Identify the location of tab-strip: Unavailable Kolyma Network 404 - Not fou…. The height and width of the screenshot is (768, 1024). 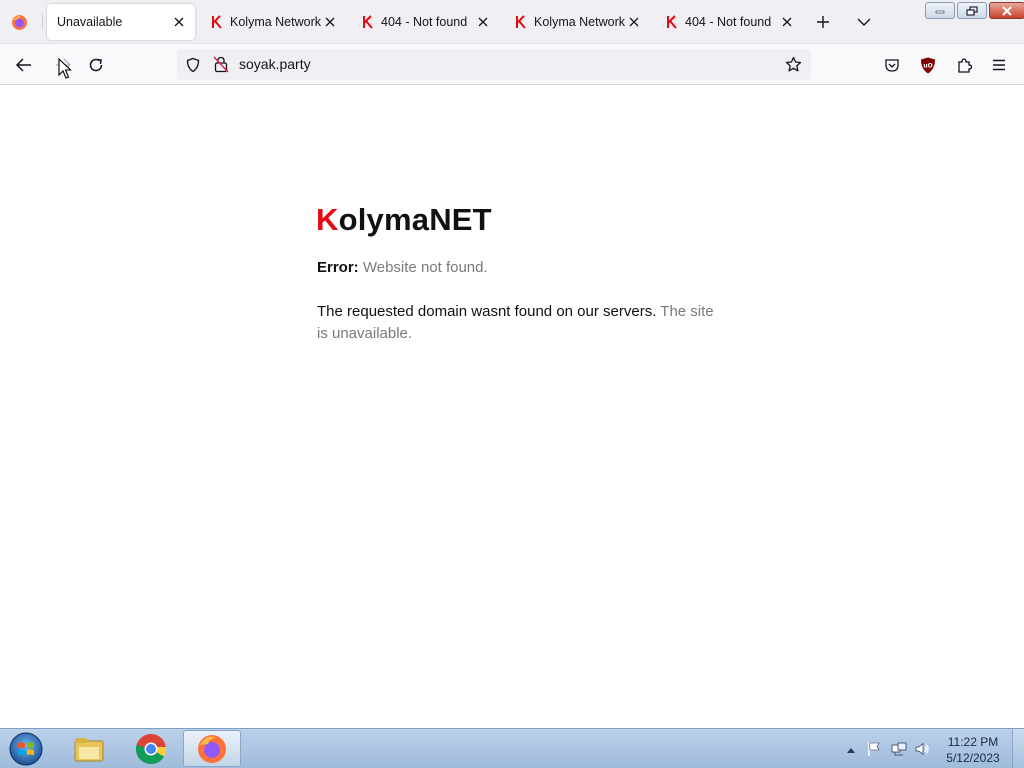
(512, 22).